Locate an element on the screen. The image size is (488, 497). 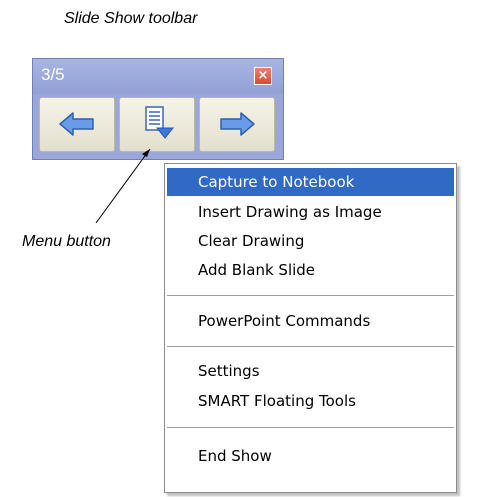
menu-item-smart-floating-tools: SMART Floating Tools is located at coordinates (310, 401).